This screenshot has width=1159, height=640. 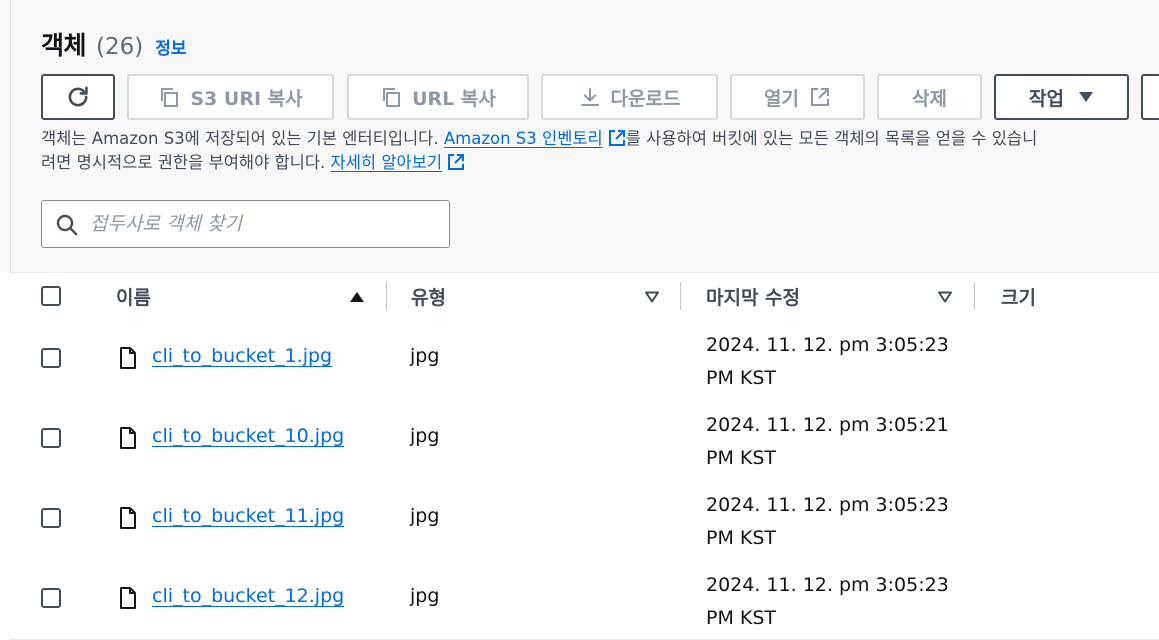 What do you see at coordinates (183, 162) in the screenshot?
I see `description-text-3: 려면 명시적으로 권한을 부여해야 합니다.` at bounding box center [183, 162].